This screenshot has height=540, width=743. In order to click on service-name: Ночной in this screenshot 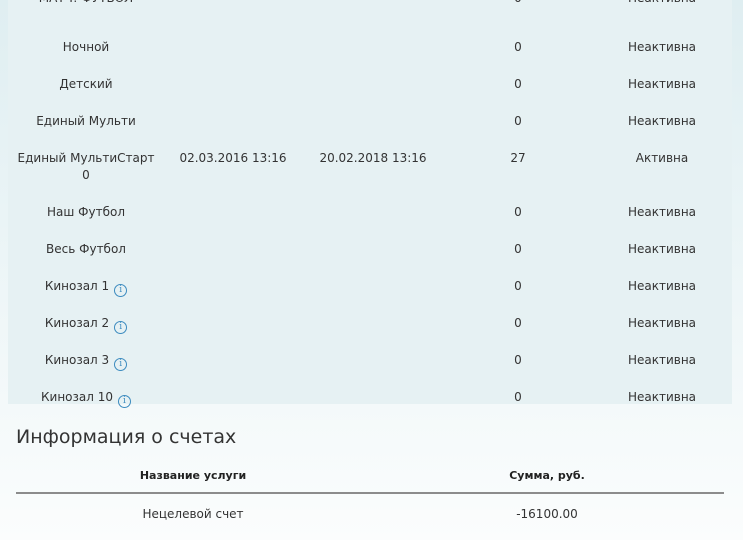, I will do `click(86, 46)`.